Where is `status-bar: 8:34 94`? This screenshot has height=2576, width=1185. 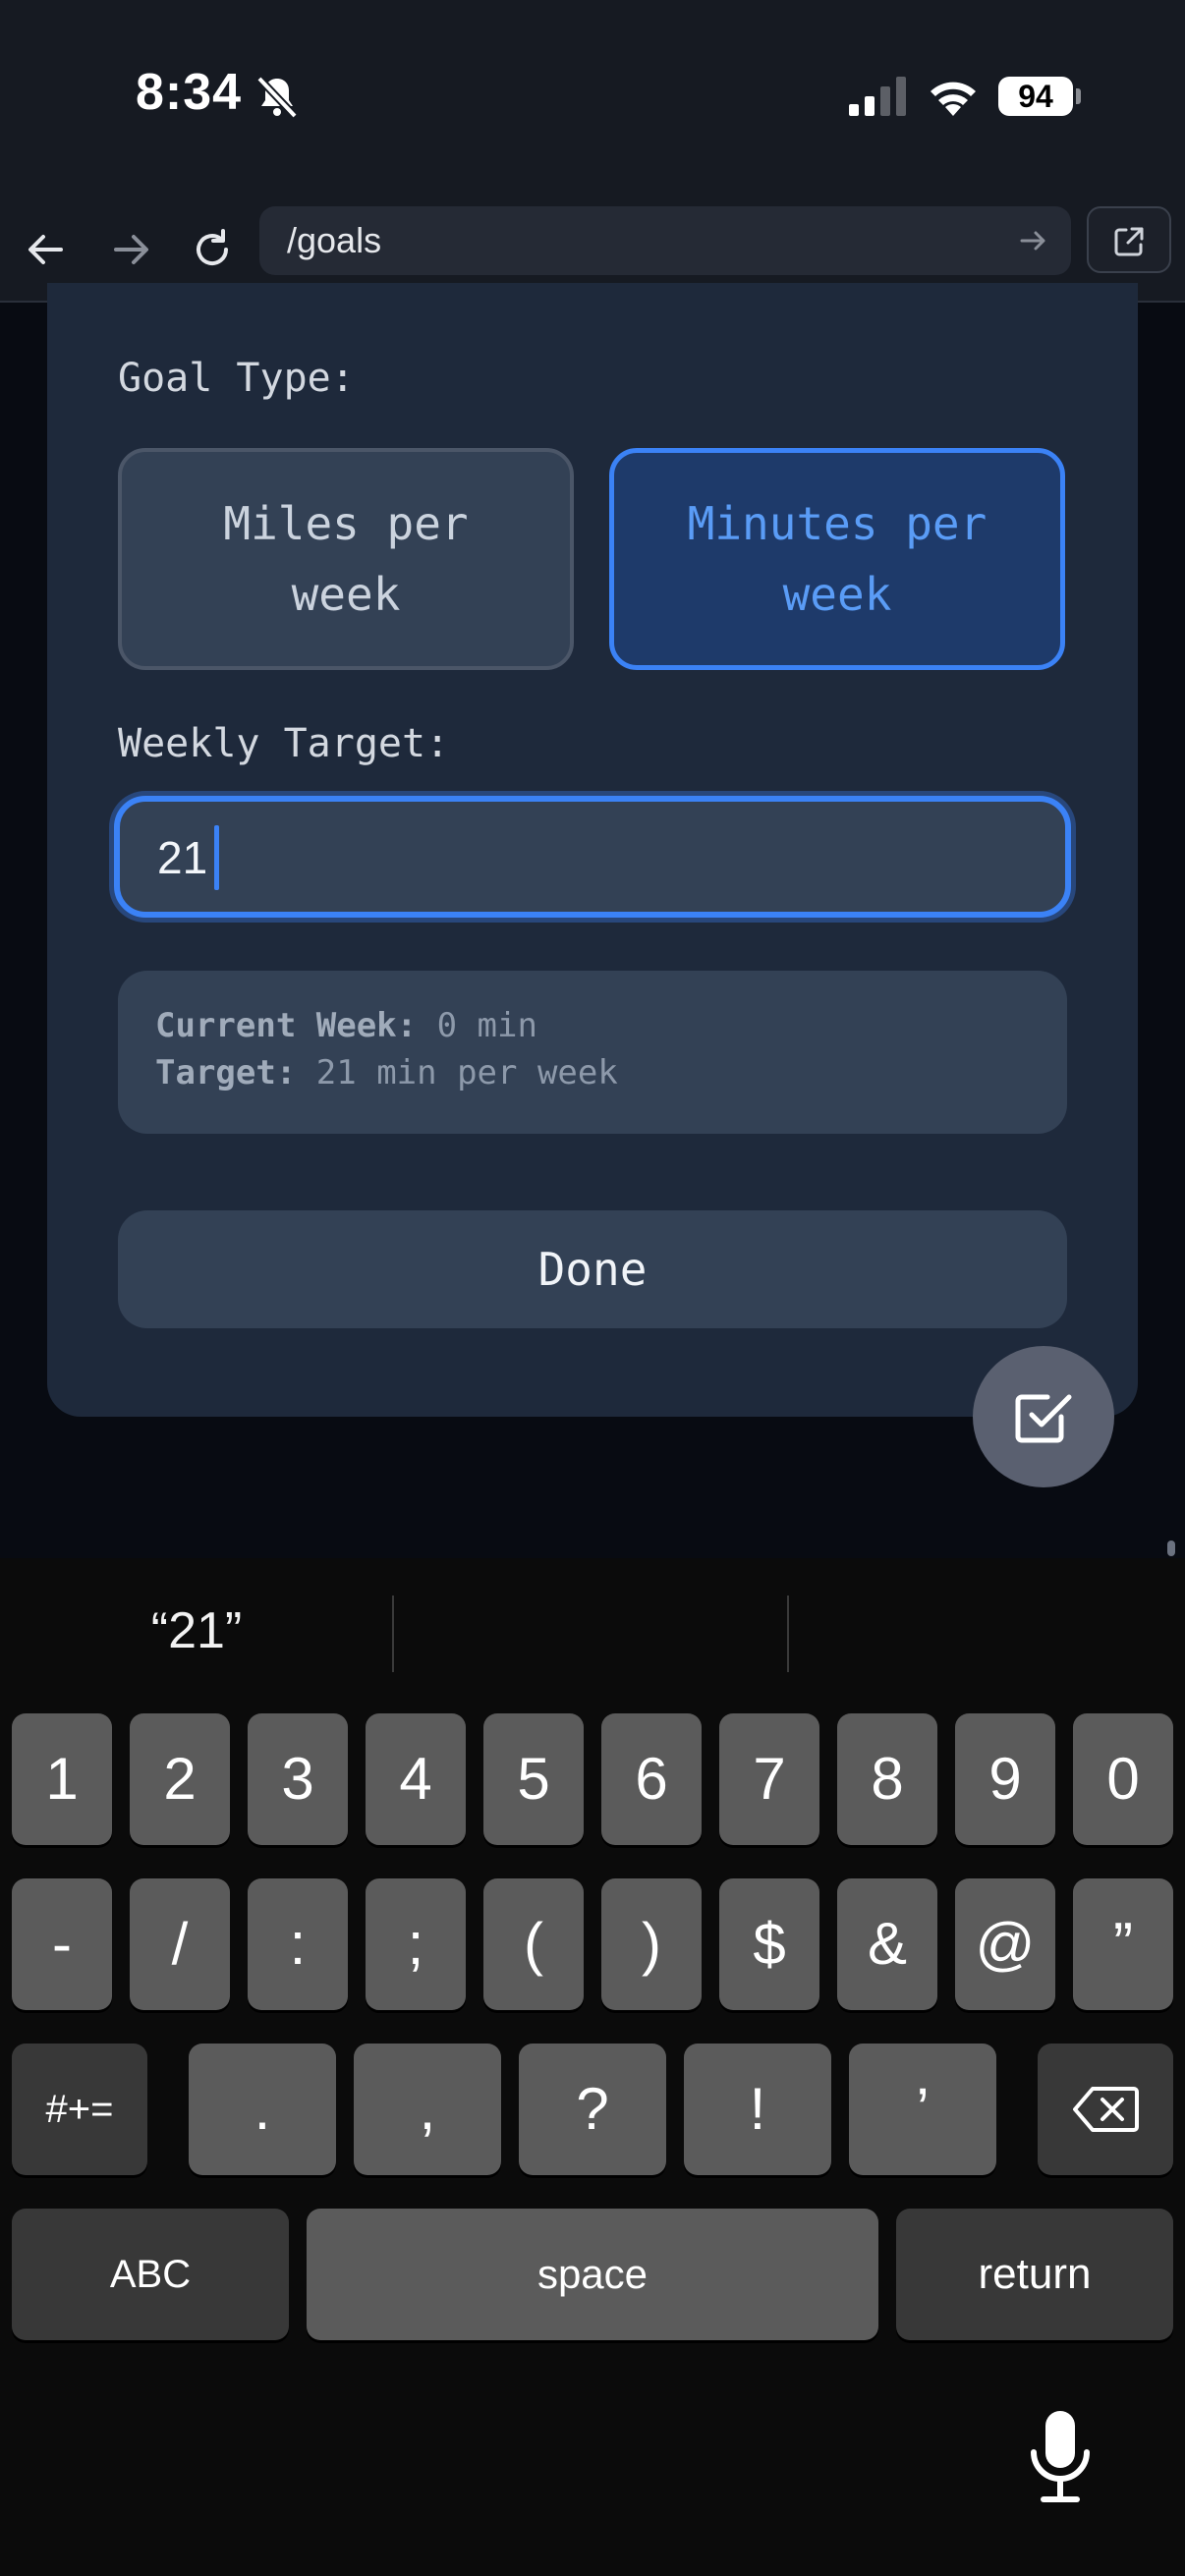
status-bar: 8:34 94 is located at coordinates (592, 98).